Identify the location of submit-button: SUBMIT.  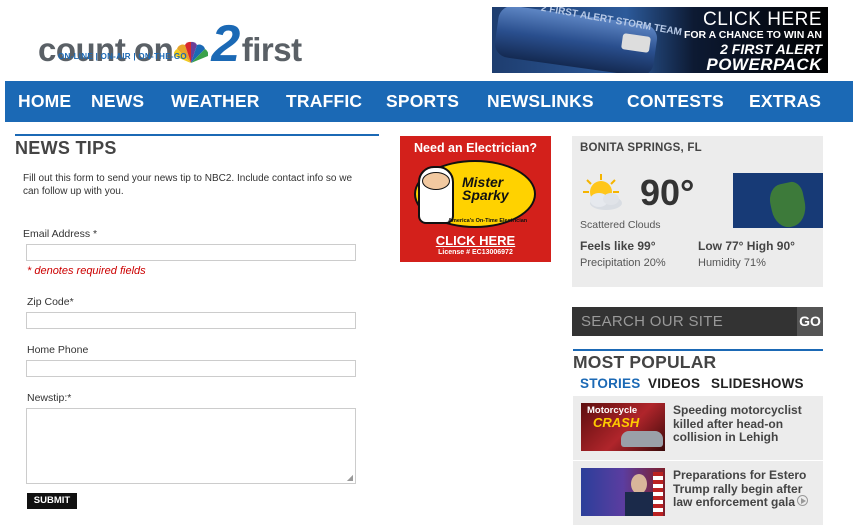
(52, 501).